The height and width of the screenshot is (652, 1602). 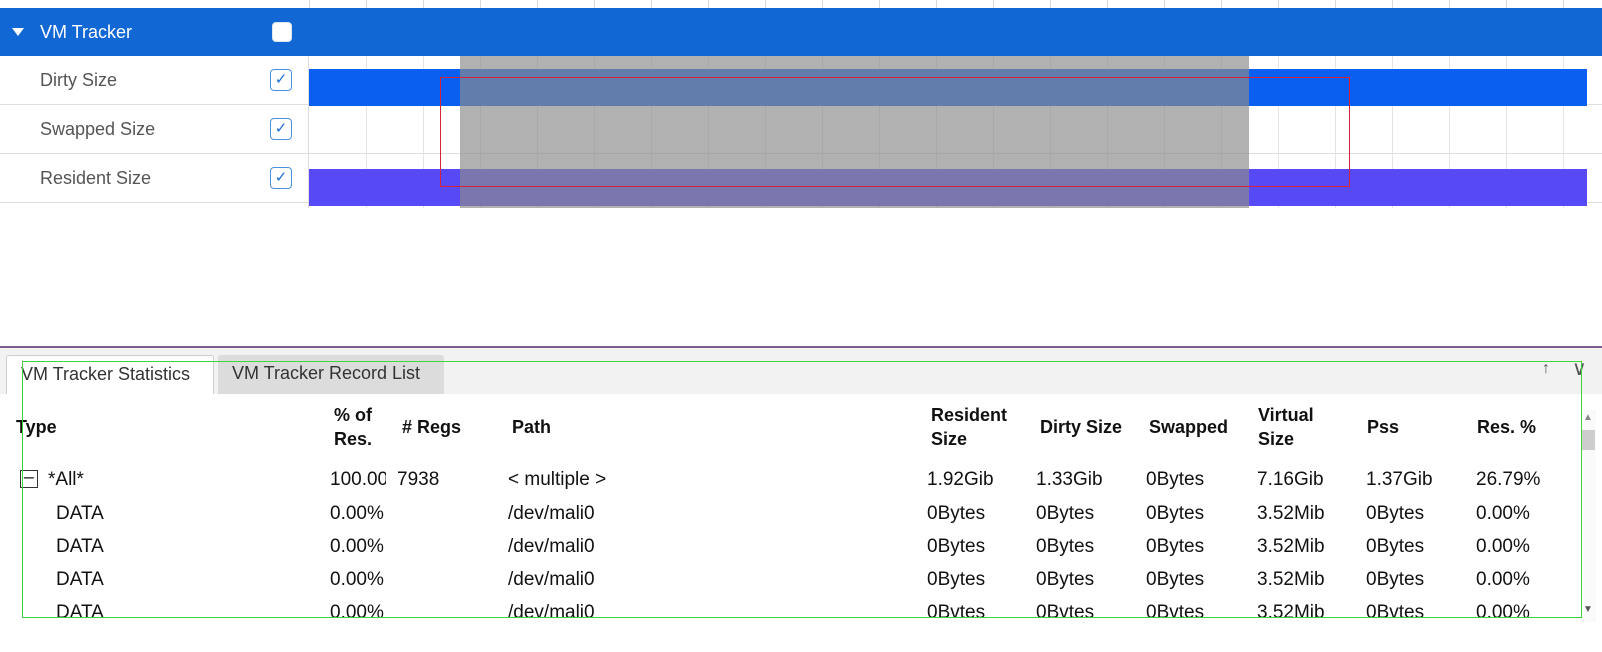 I want to click on row-label: Resident Size, so click(x=96, y=178).